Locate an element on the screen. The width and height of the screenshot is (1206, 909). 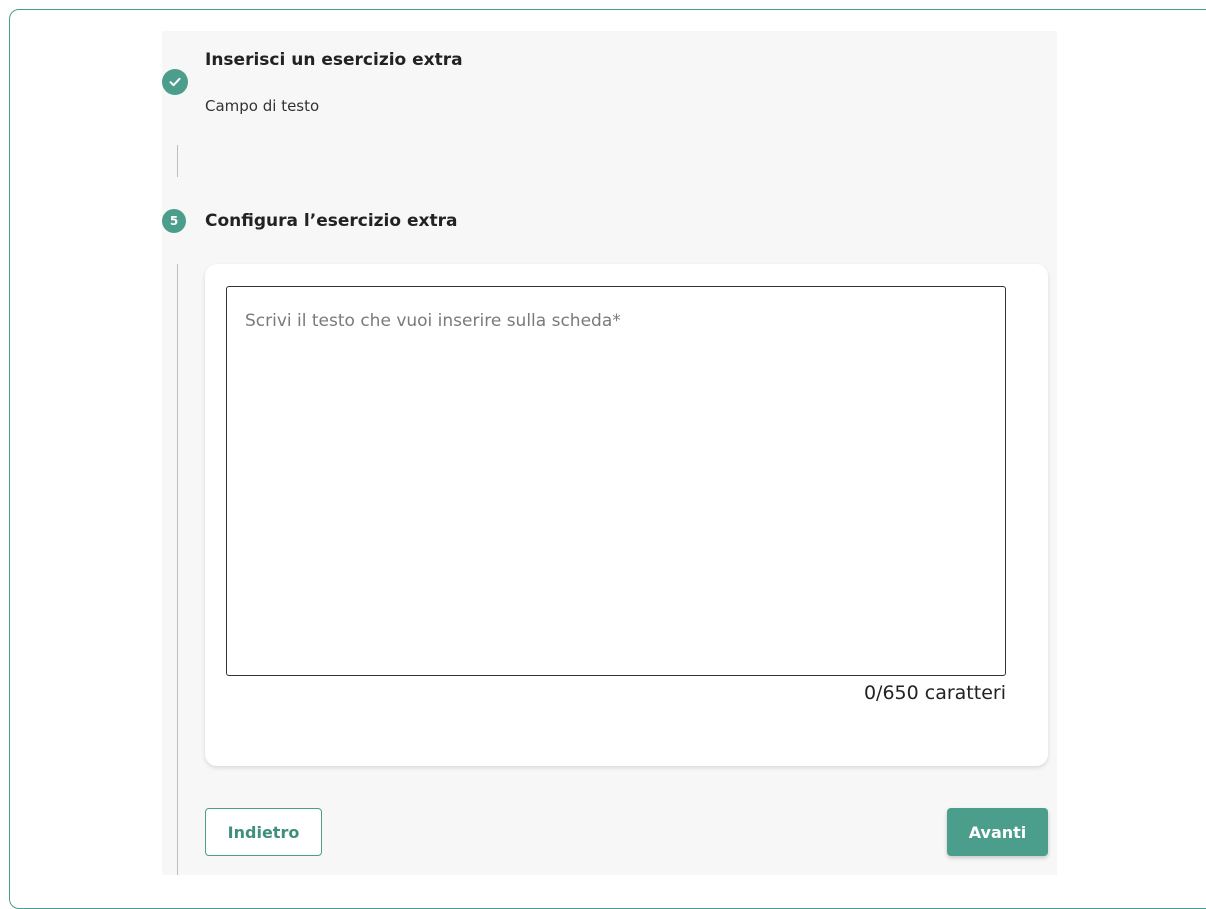
next-button: Avanti is located at coordinates (997, 832).